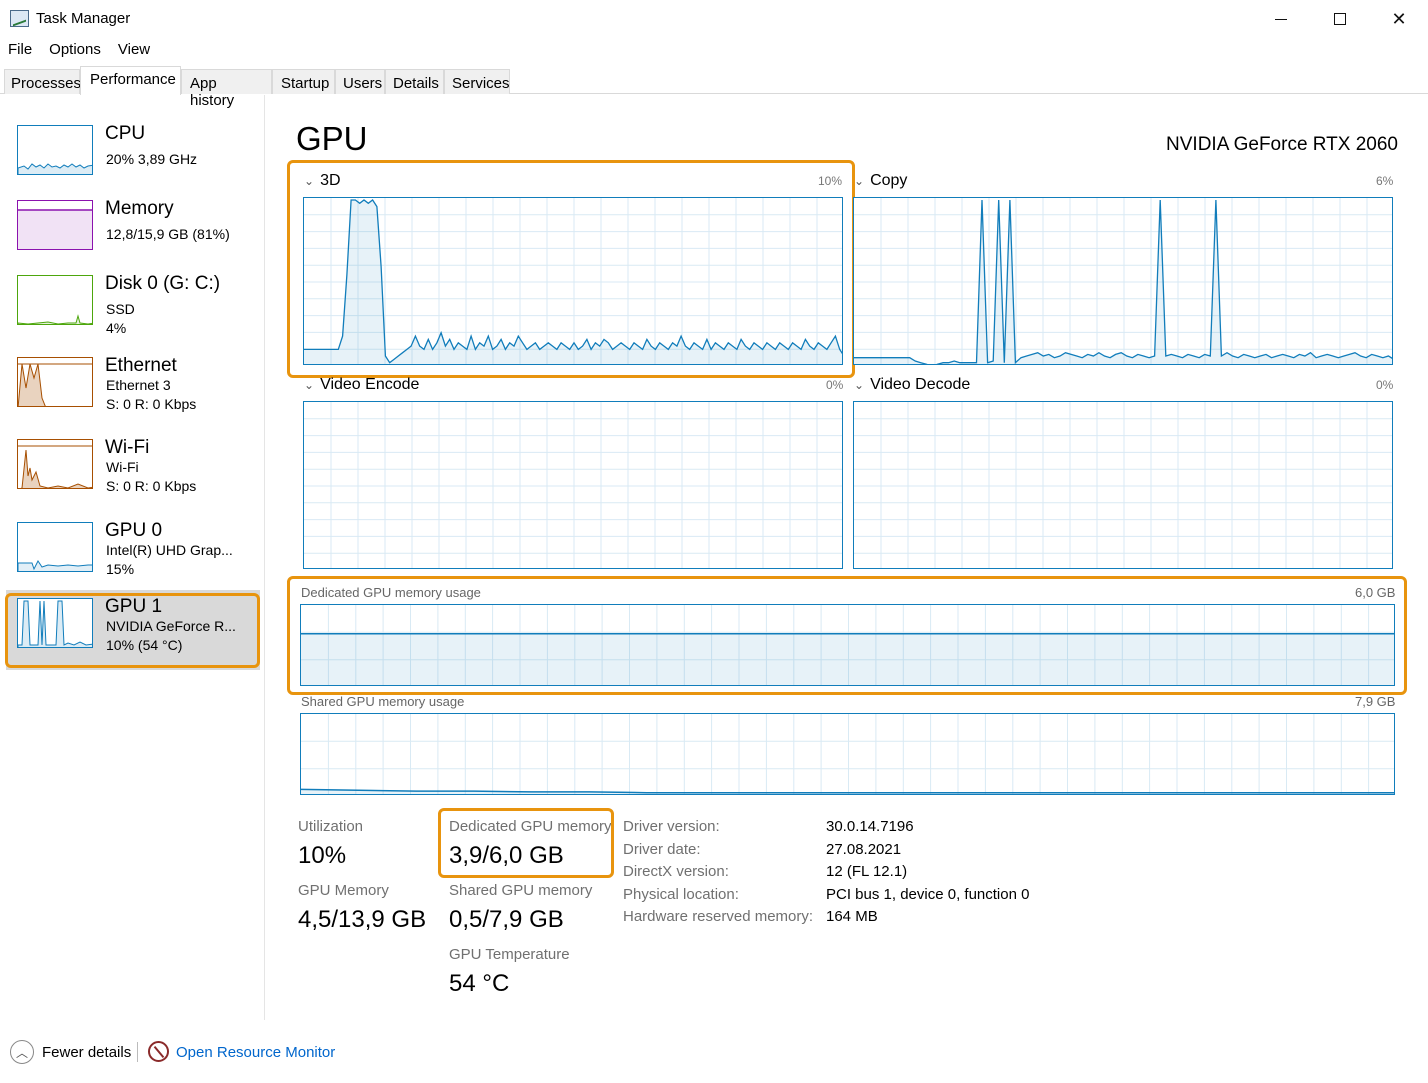 The image size is (1428, 1083). Describe the element at coordinates (122, 467) in the screenshot. I see `sidebar-item-detail: Wi-Fi` at that location.